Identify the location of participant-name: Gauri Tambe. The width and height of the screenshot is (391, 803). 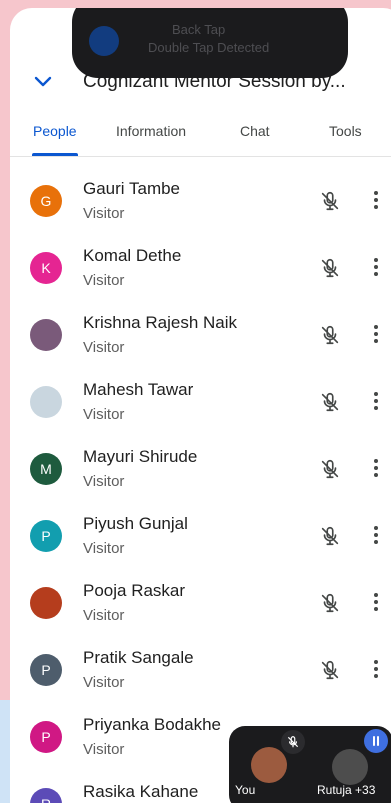
(132, 188).